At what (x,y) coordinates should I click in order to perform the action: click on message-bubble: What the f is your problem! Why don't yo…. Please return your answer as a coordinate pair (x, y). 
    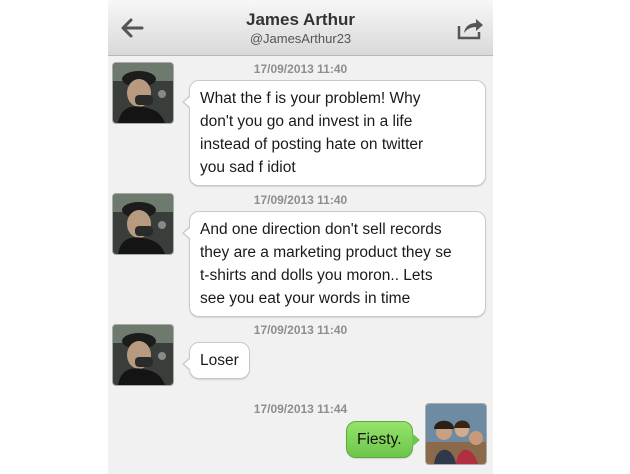
    Looking at the image, I should click on (334, 133).